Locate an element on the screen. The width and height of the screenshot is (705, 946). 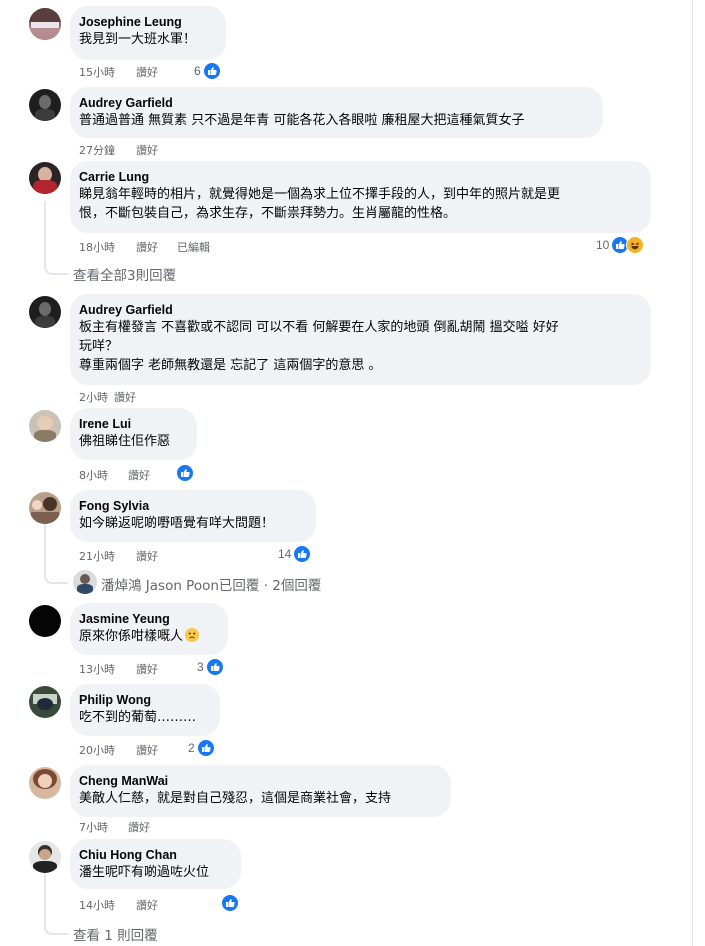
comment-text: 原來你係咁樣嘅人 is located at coordinates (147, 636).